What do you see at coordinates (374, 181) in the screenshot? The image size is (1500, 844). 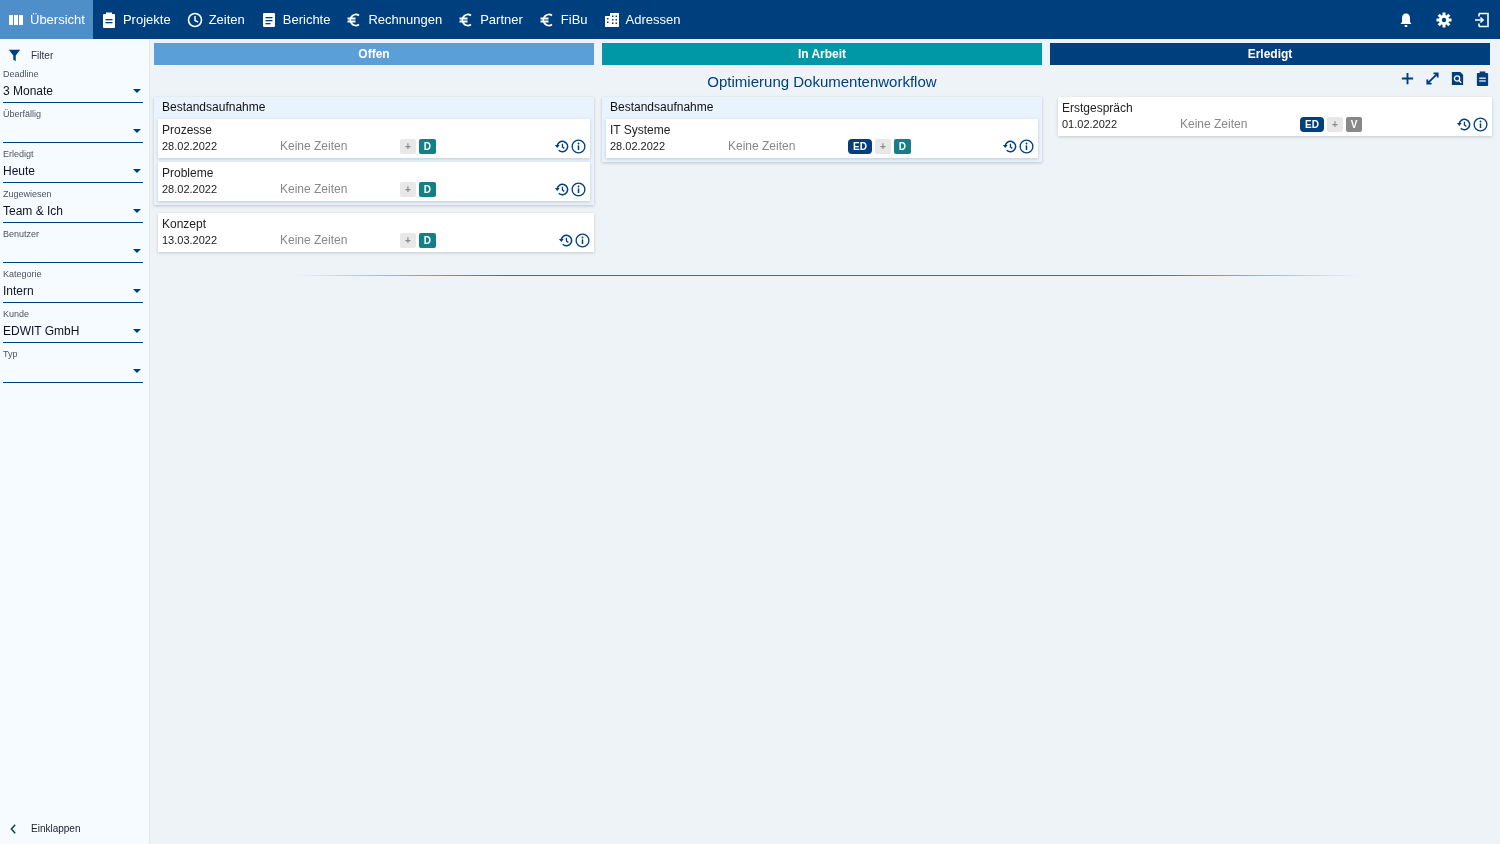 I see `task-card: Probleme 28.02.2022 Keine Zeiten + D` at bounding box center [374, 181].